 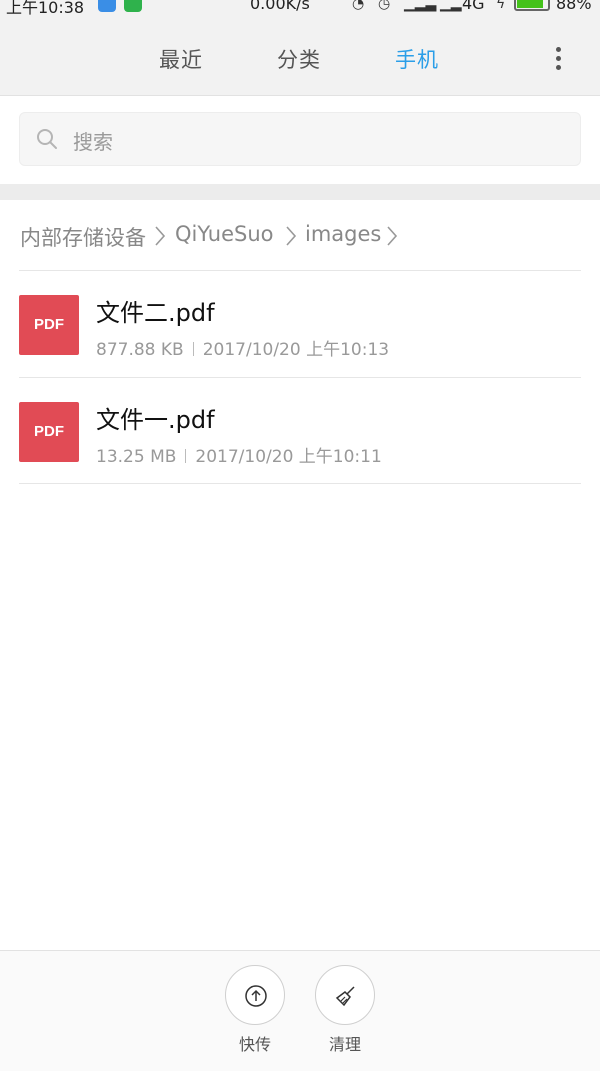 I want to click on battery-percent: 88%, so click(x=574, y=6).